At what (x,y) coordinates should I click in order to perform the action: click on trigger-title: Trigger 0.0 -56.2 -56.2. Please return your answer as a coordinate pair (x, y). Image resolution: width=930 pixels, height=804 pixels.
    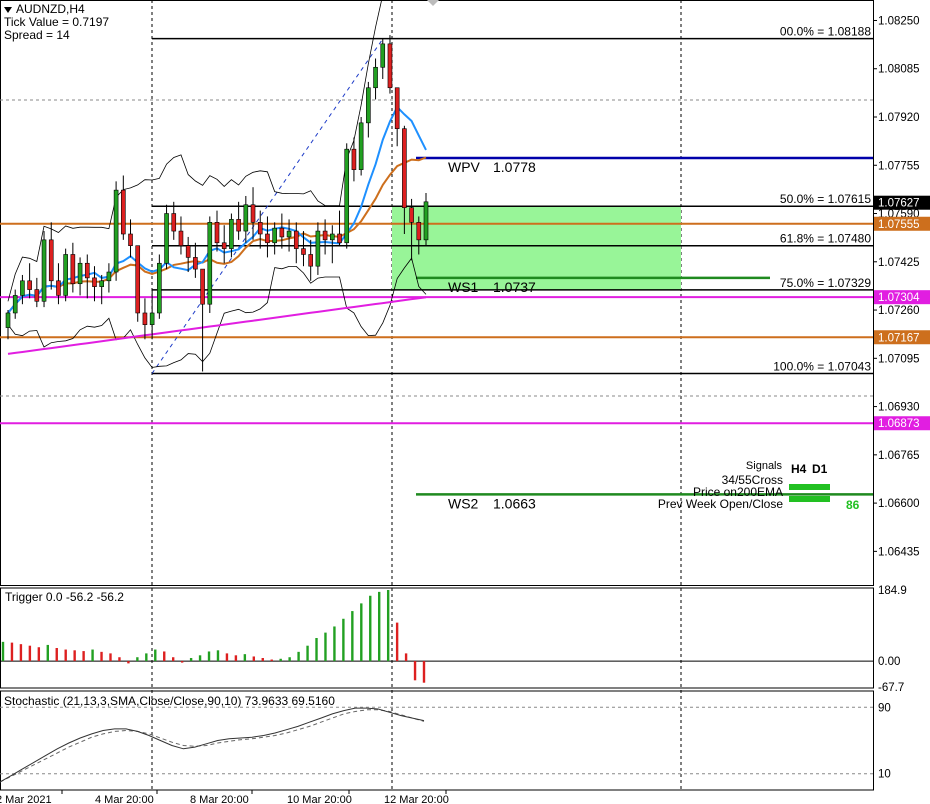
    Looking at the image, I should click on (64, 597).